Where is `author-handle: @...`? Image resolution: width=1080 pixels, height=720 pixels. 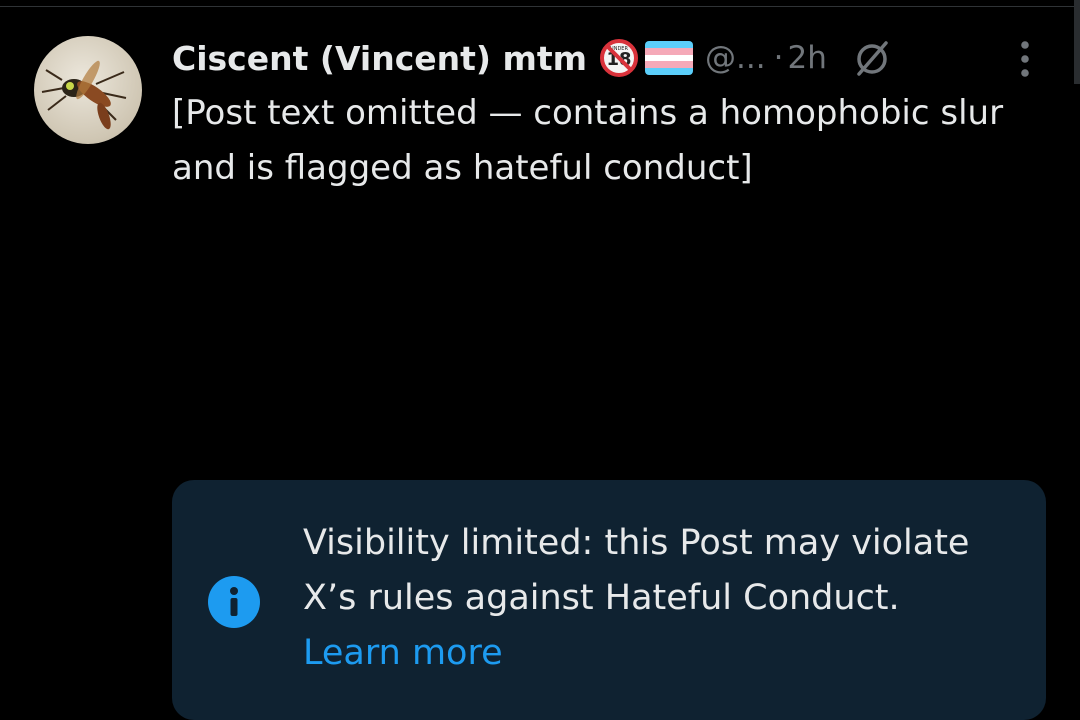
author-handle: @... is located at coordinates (735, 58).